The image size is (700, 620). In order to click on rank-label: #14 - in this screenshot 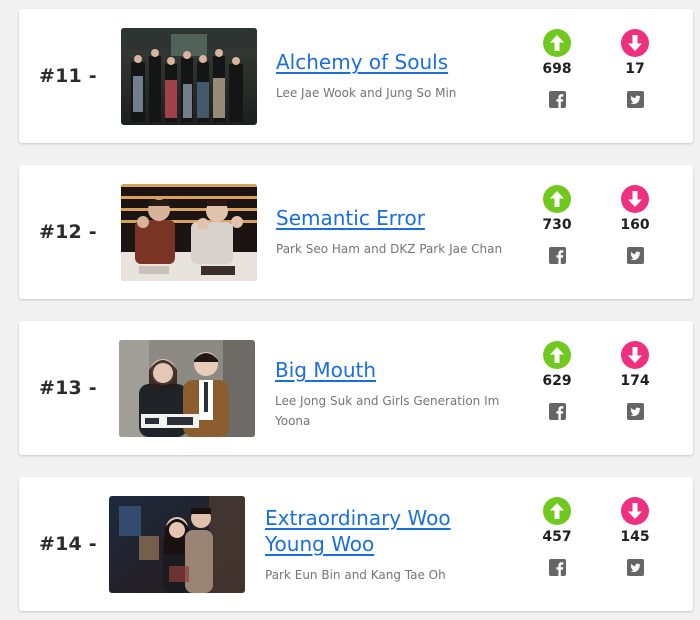, I will do `click(68, 544)`.